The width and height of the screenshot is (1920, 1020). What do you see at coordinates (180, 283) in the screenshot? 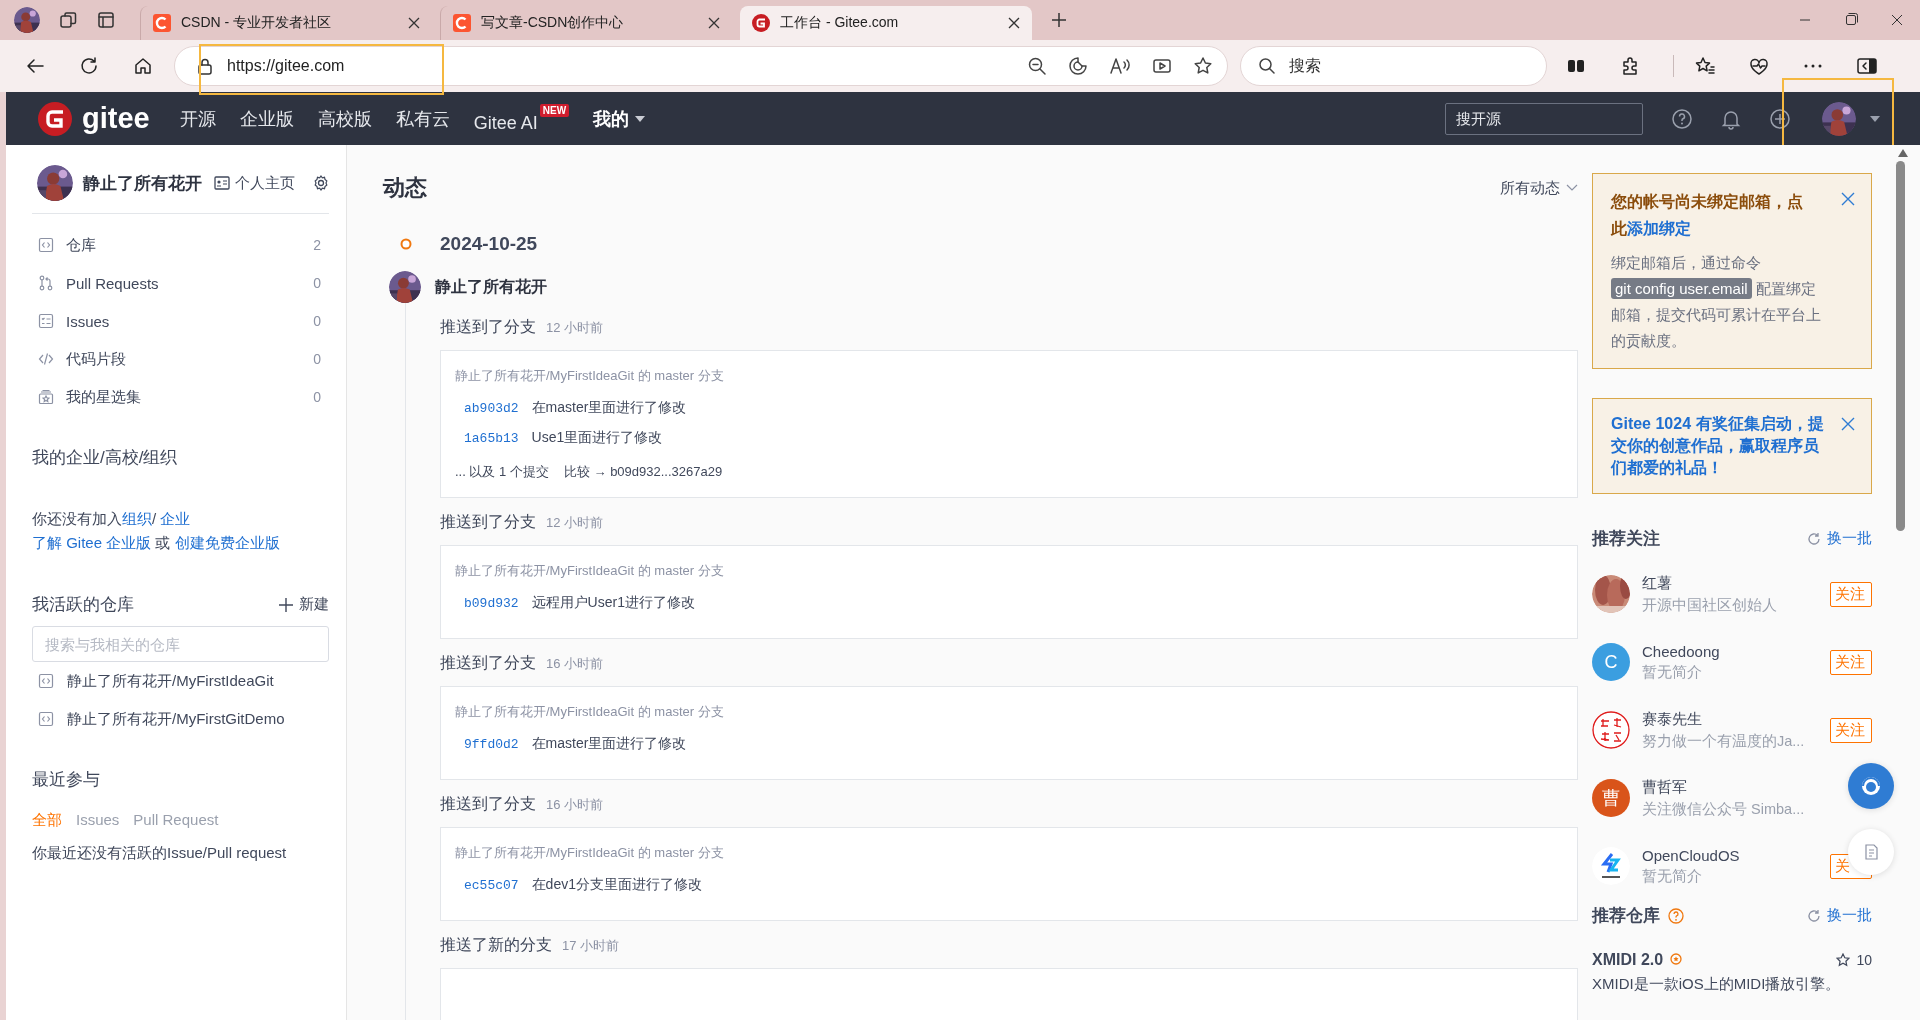
I see `sidebar-item: Pull Requests 0` at bounding box center [180, 283].